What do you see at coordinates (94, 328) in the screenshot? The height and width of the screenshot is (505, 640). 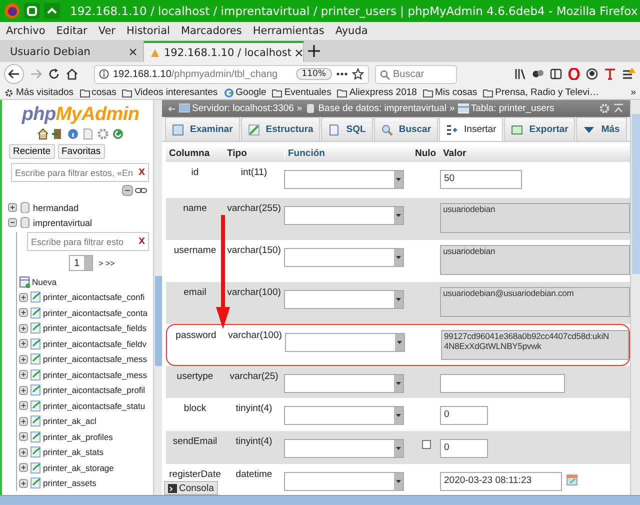 I see `table-name: printer_aicontactsafe_fields` at bounding box center [94, 328].